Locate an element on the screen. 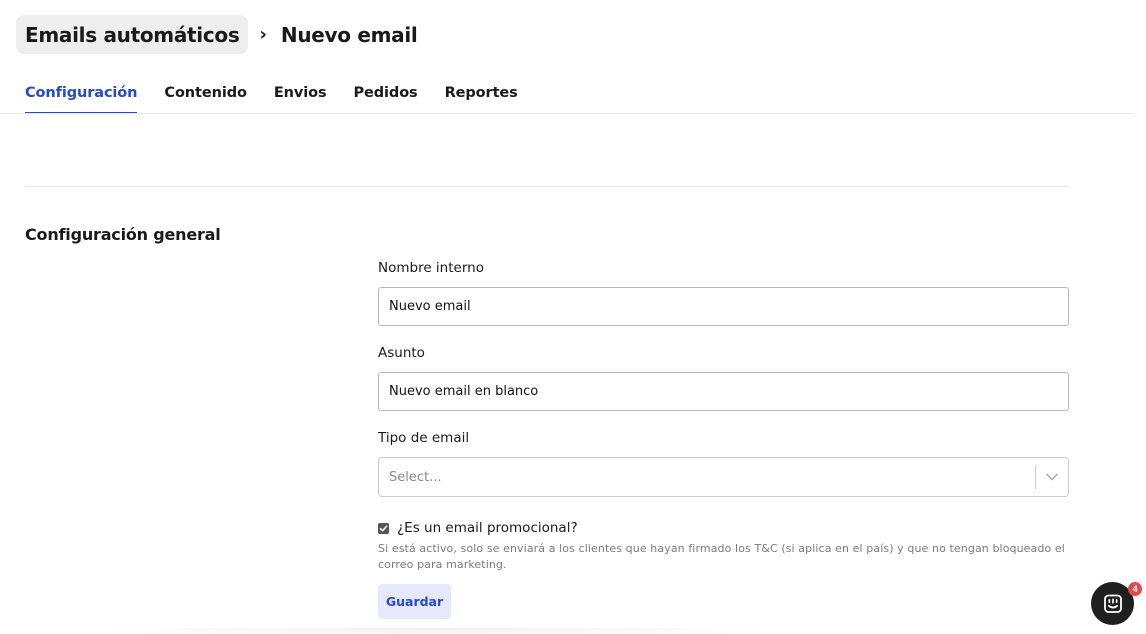 The height and width of the screenshot is (634, 1146). promotional-row: ¿Es un email promocional? is located at coordinates (723, 528).